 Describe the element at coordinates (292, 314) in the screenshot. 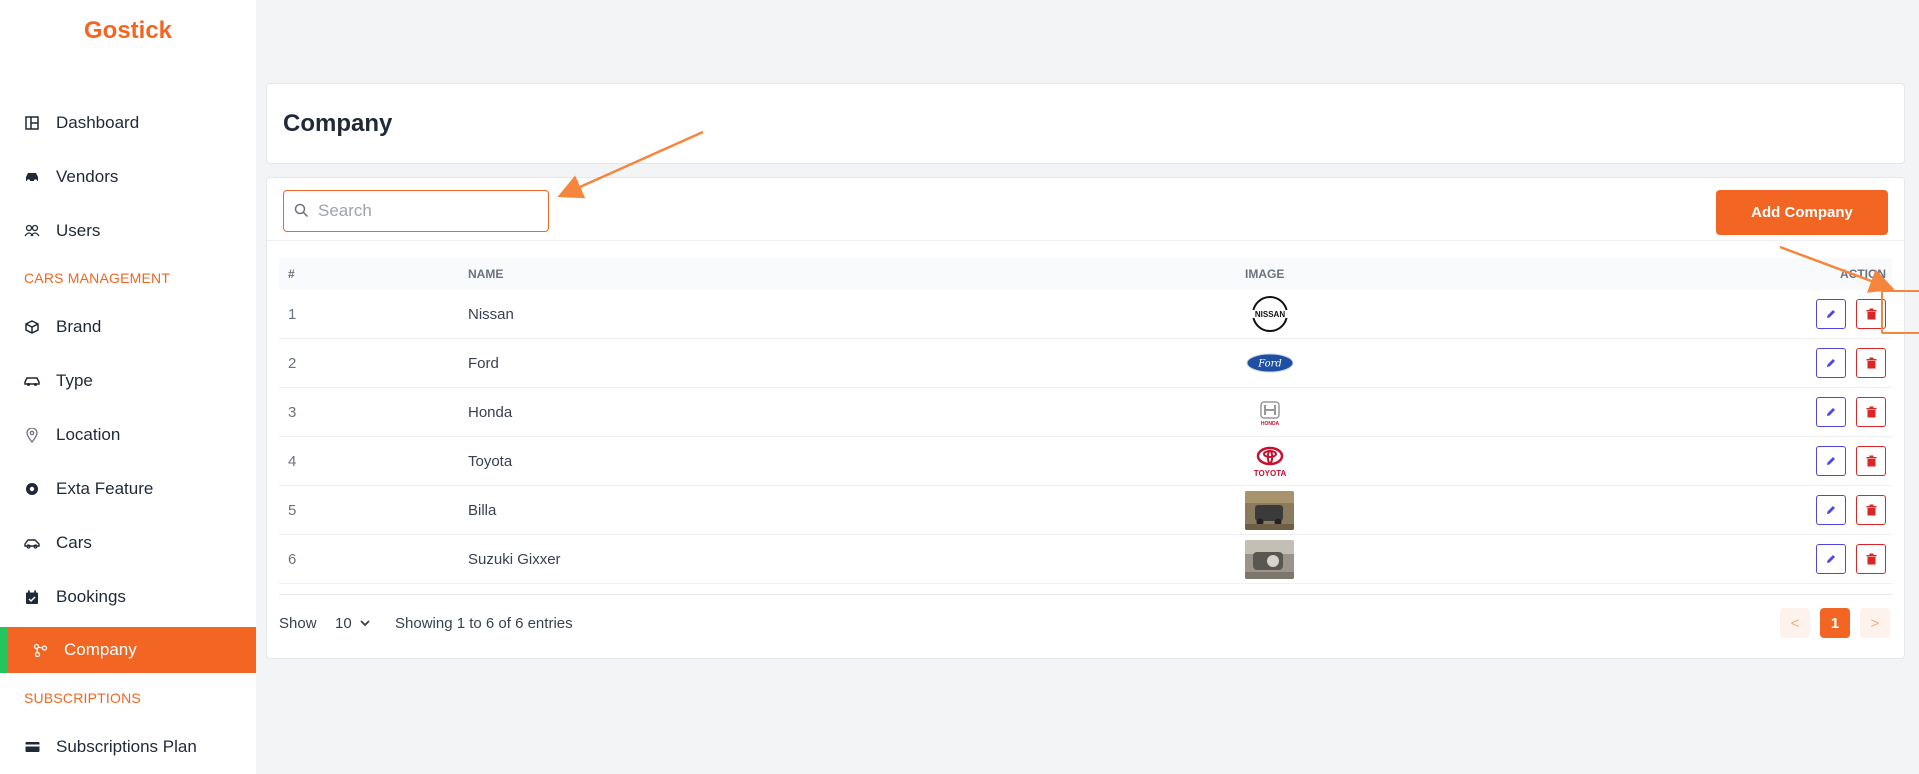

I see `row-number: 1` at that location.